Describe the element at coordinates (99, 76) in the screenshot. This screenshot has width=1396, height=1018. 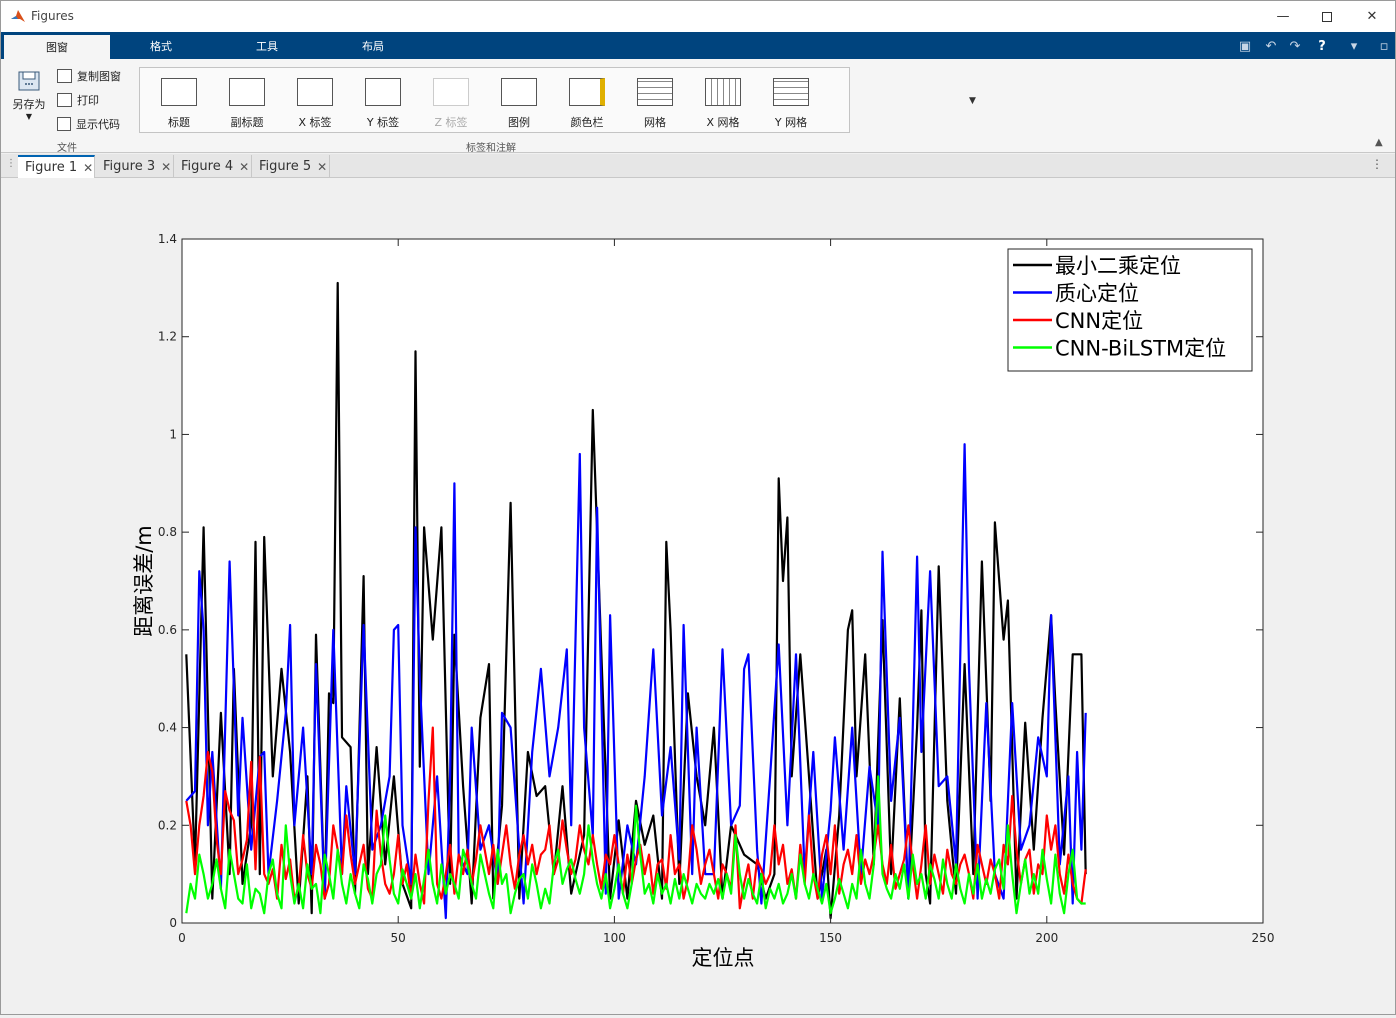
I see `copy-figure-label: 复制图窗` at that location.